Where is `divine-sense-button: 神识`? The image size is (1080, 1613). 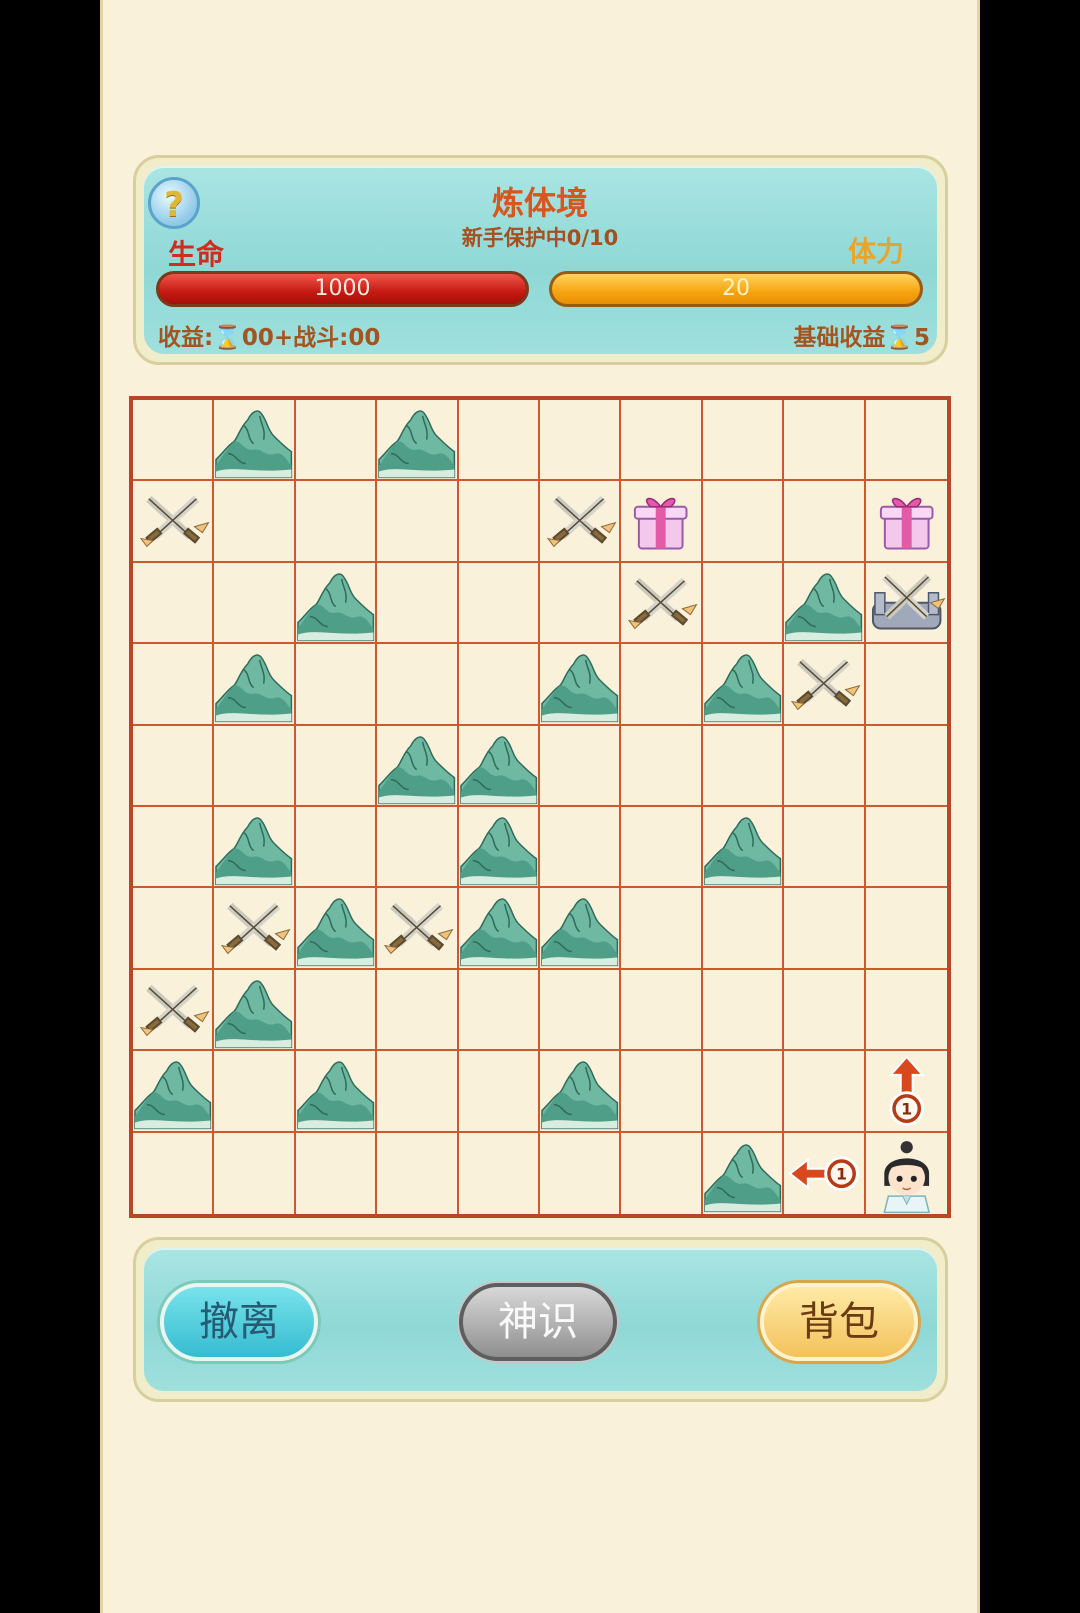
divine-sense-button: 神识 is located at coordinates (538, 1322).